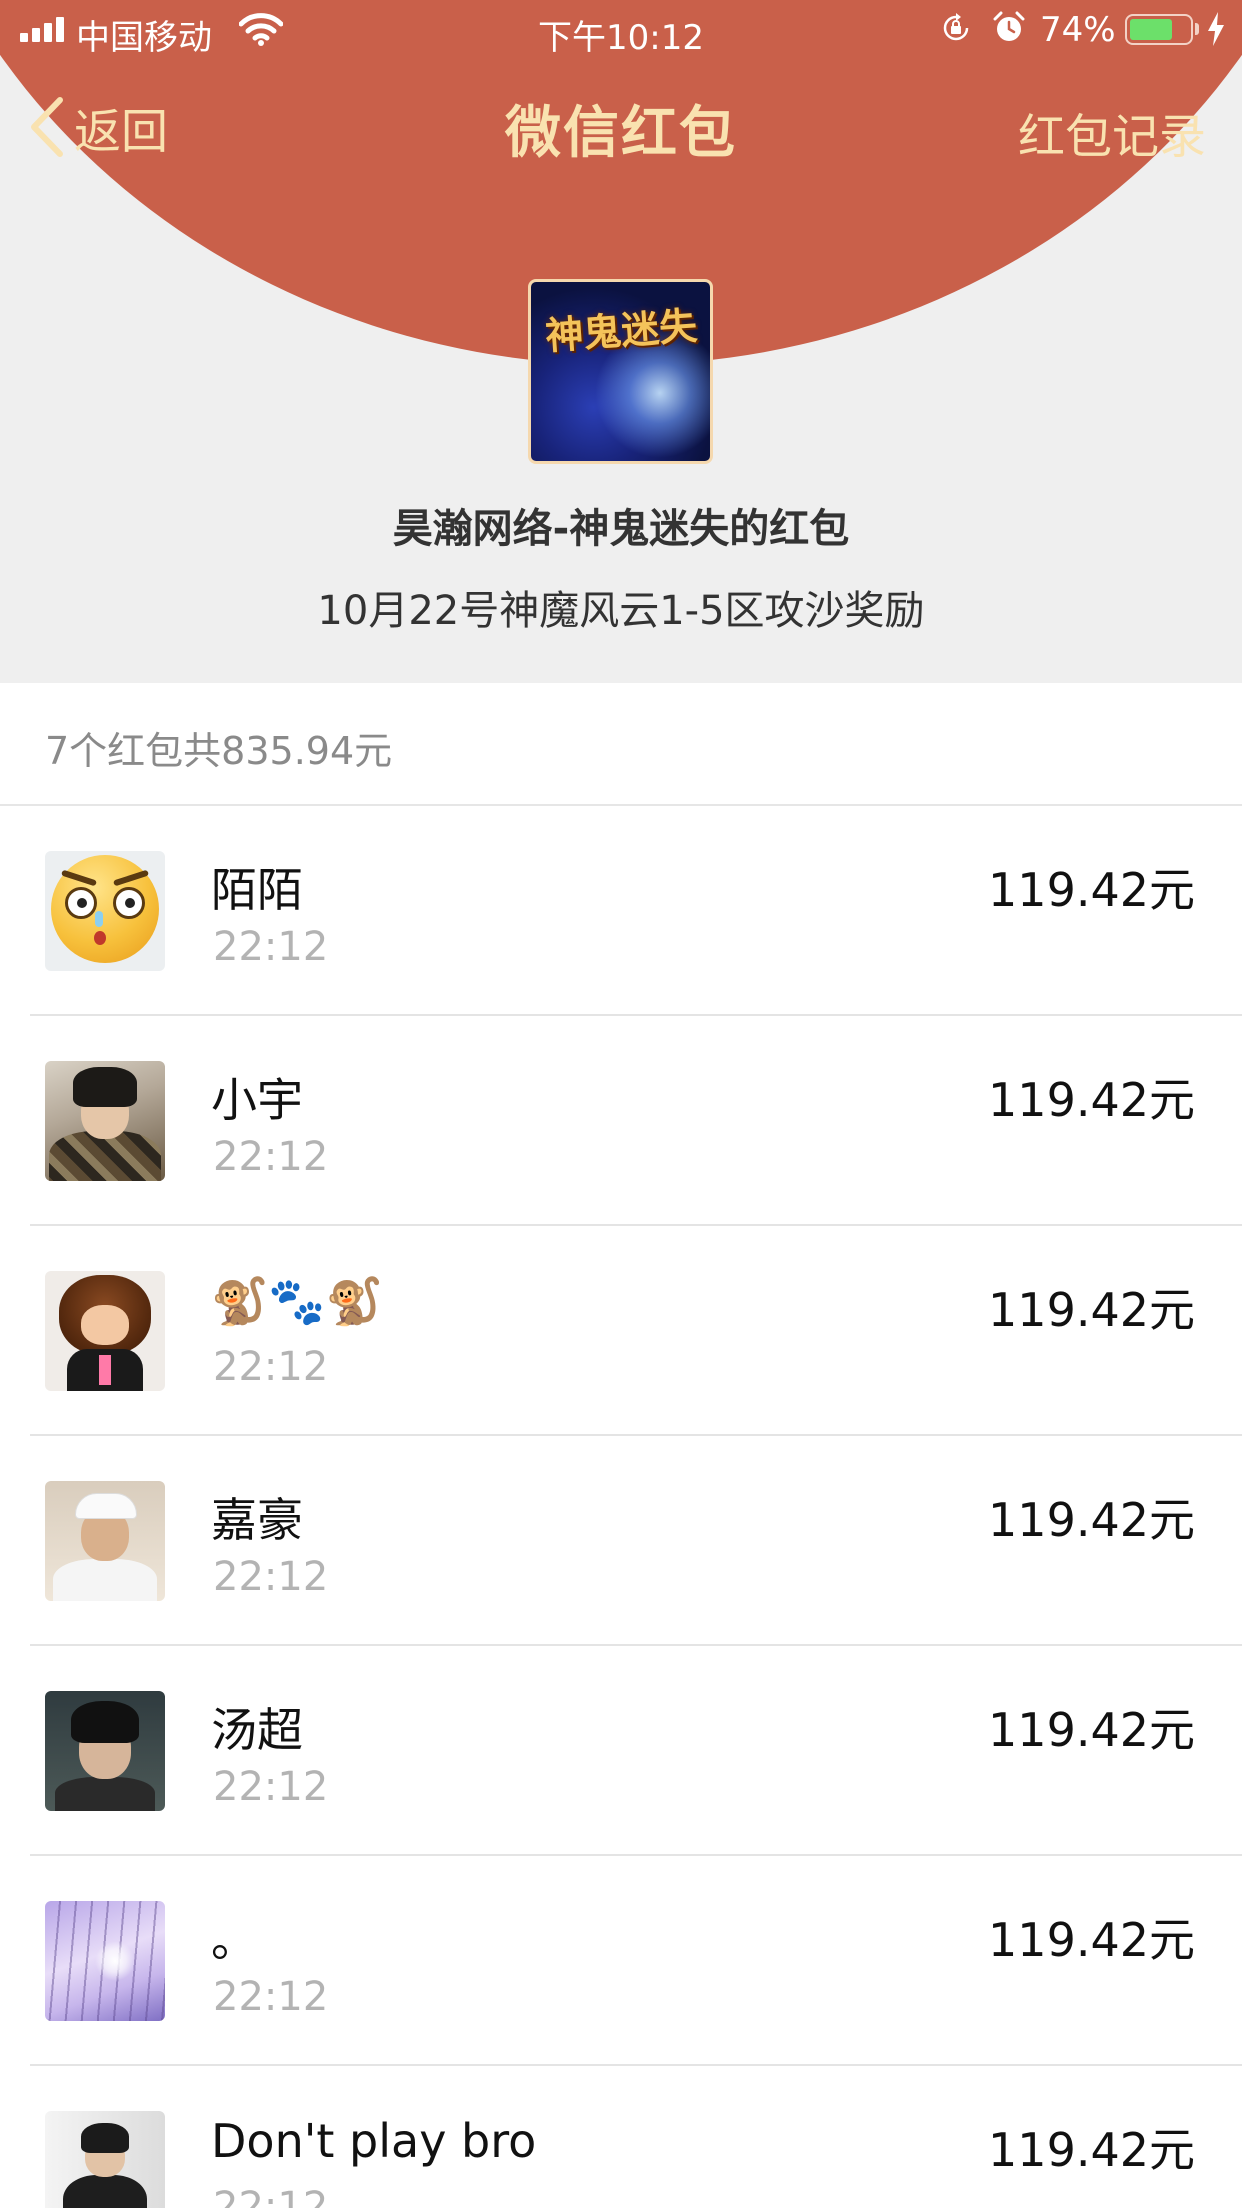 Image resolution: width=1242 pixels, height=2208 pixels. I want to click on battery-icon, so click(1159, 29).